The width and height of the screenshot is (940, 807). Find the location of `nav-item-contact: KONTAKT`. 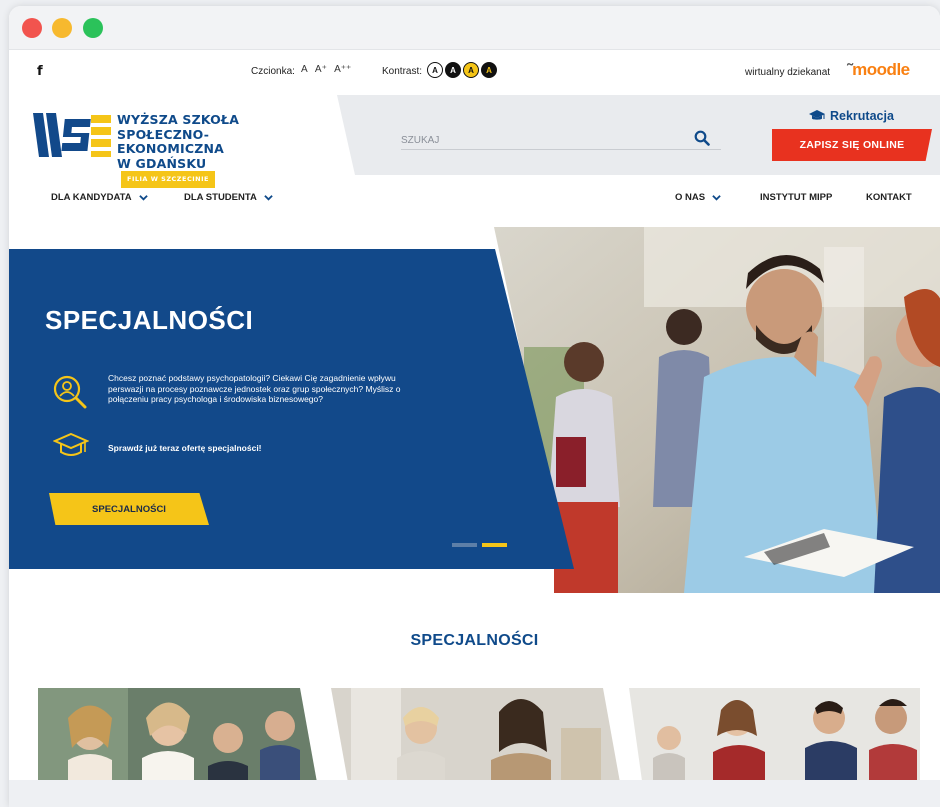

nav-item-contact: KONTAKT is located at coordinates (889, 197).